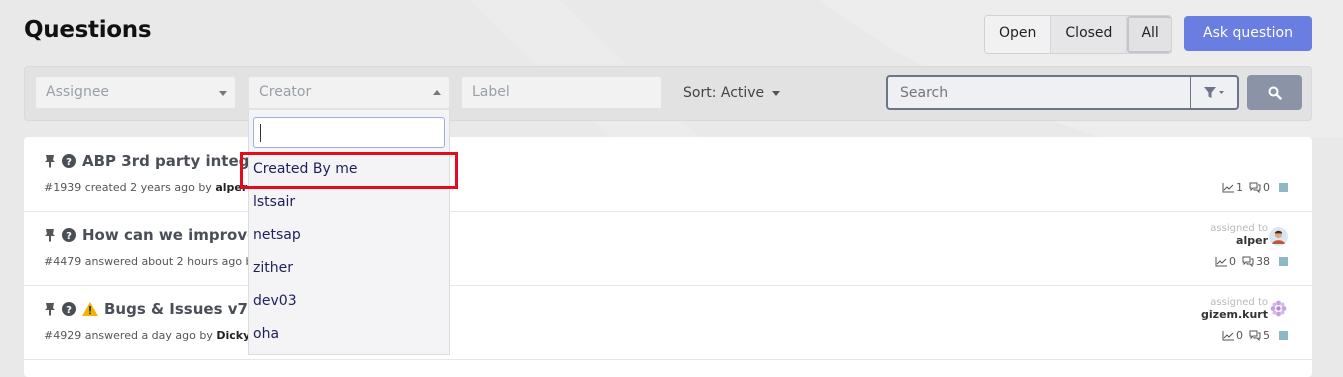 The height and width of the screenshot is (377, 1343). I want to click on creator-search-input, so click(349, 132).